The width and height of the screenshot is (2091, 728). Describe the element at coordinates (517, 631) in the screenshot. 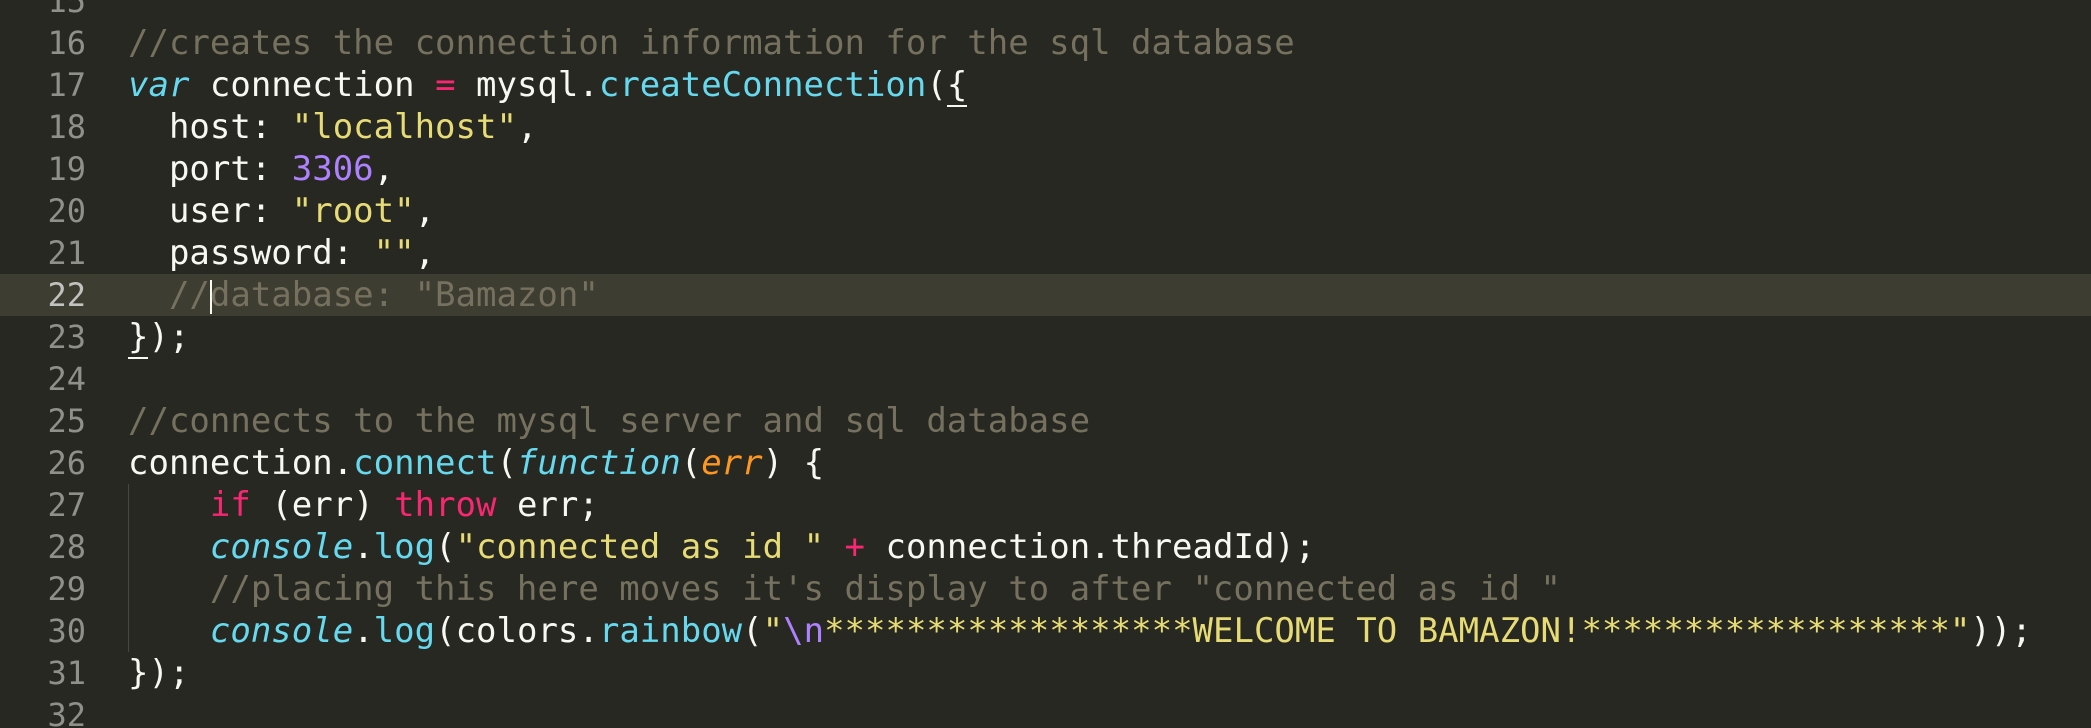

I see `code-token-plain: (colors.` at that location.